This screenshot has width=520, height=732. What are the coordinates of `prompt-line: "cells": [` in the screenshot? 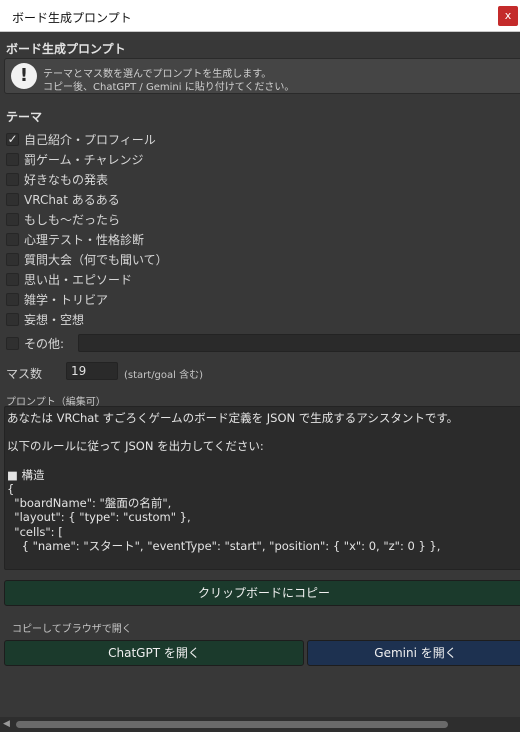 It's located at (35, 531).